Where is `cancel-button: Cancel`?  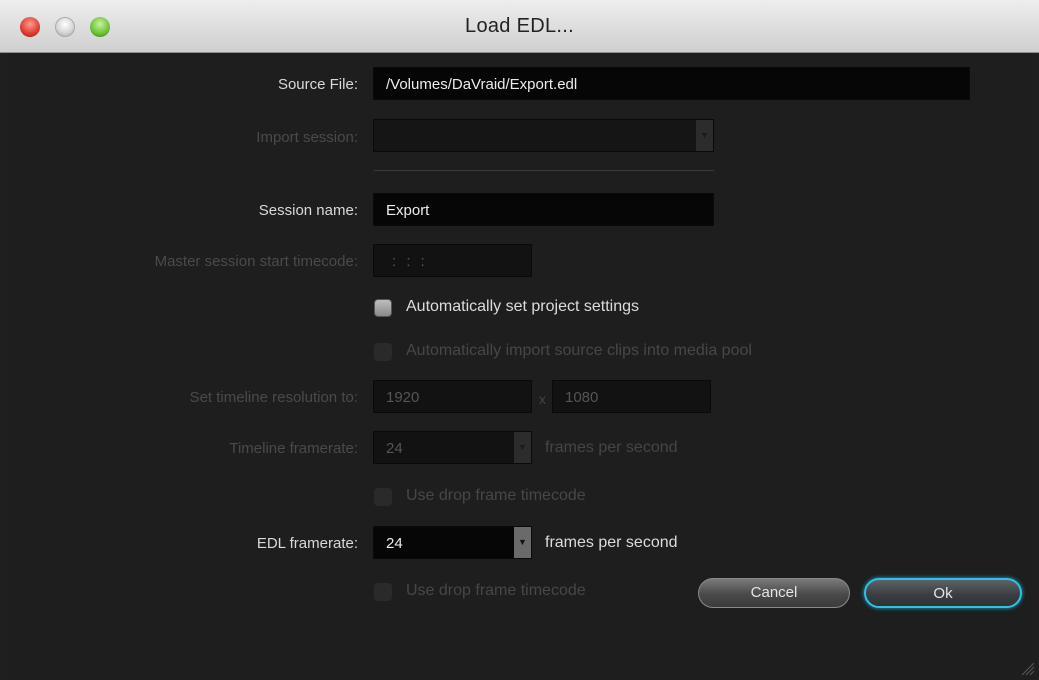
cancel-button: Cancel is located at coordinates (774, 593).